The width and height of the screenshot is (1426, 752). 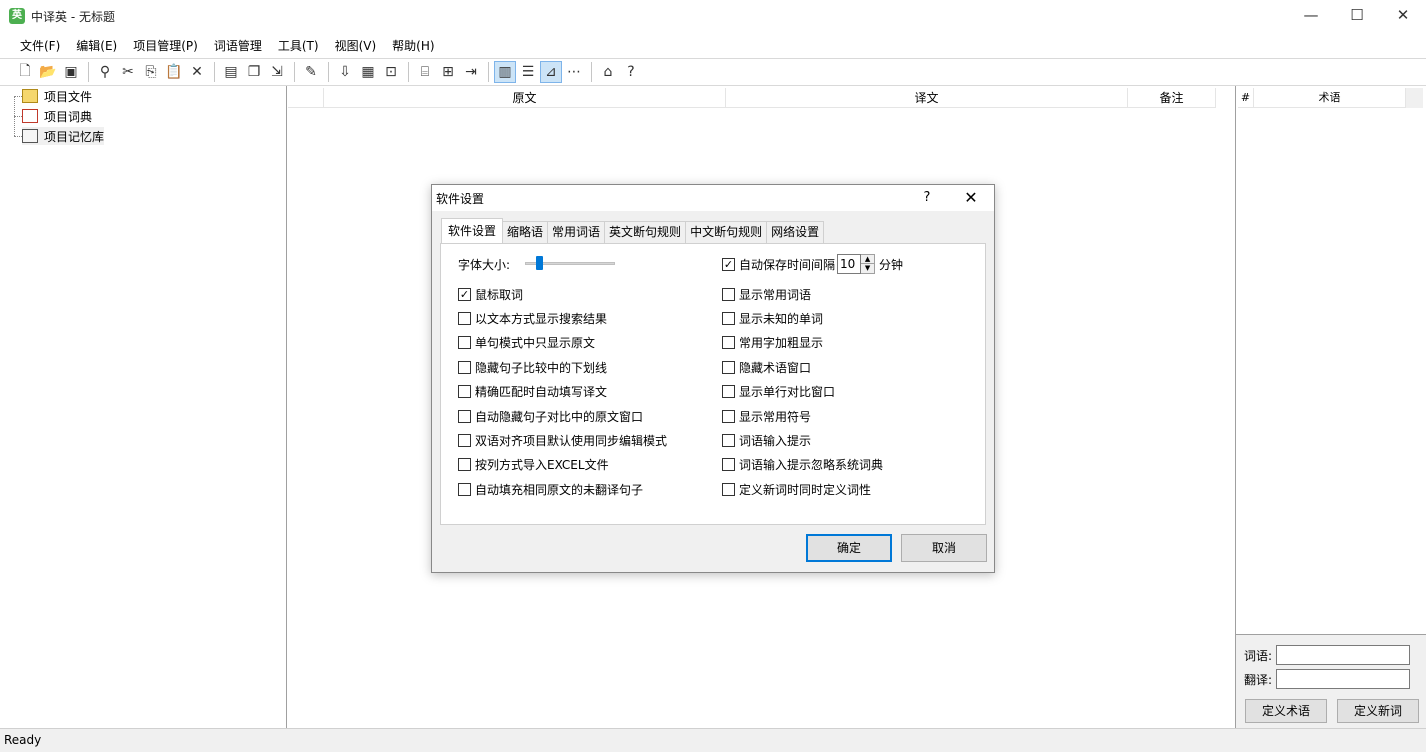 I want to click on left-option-5: 自动隐藏句子对比中的原文窗口, so click(x=550, y=416).